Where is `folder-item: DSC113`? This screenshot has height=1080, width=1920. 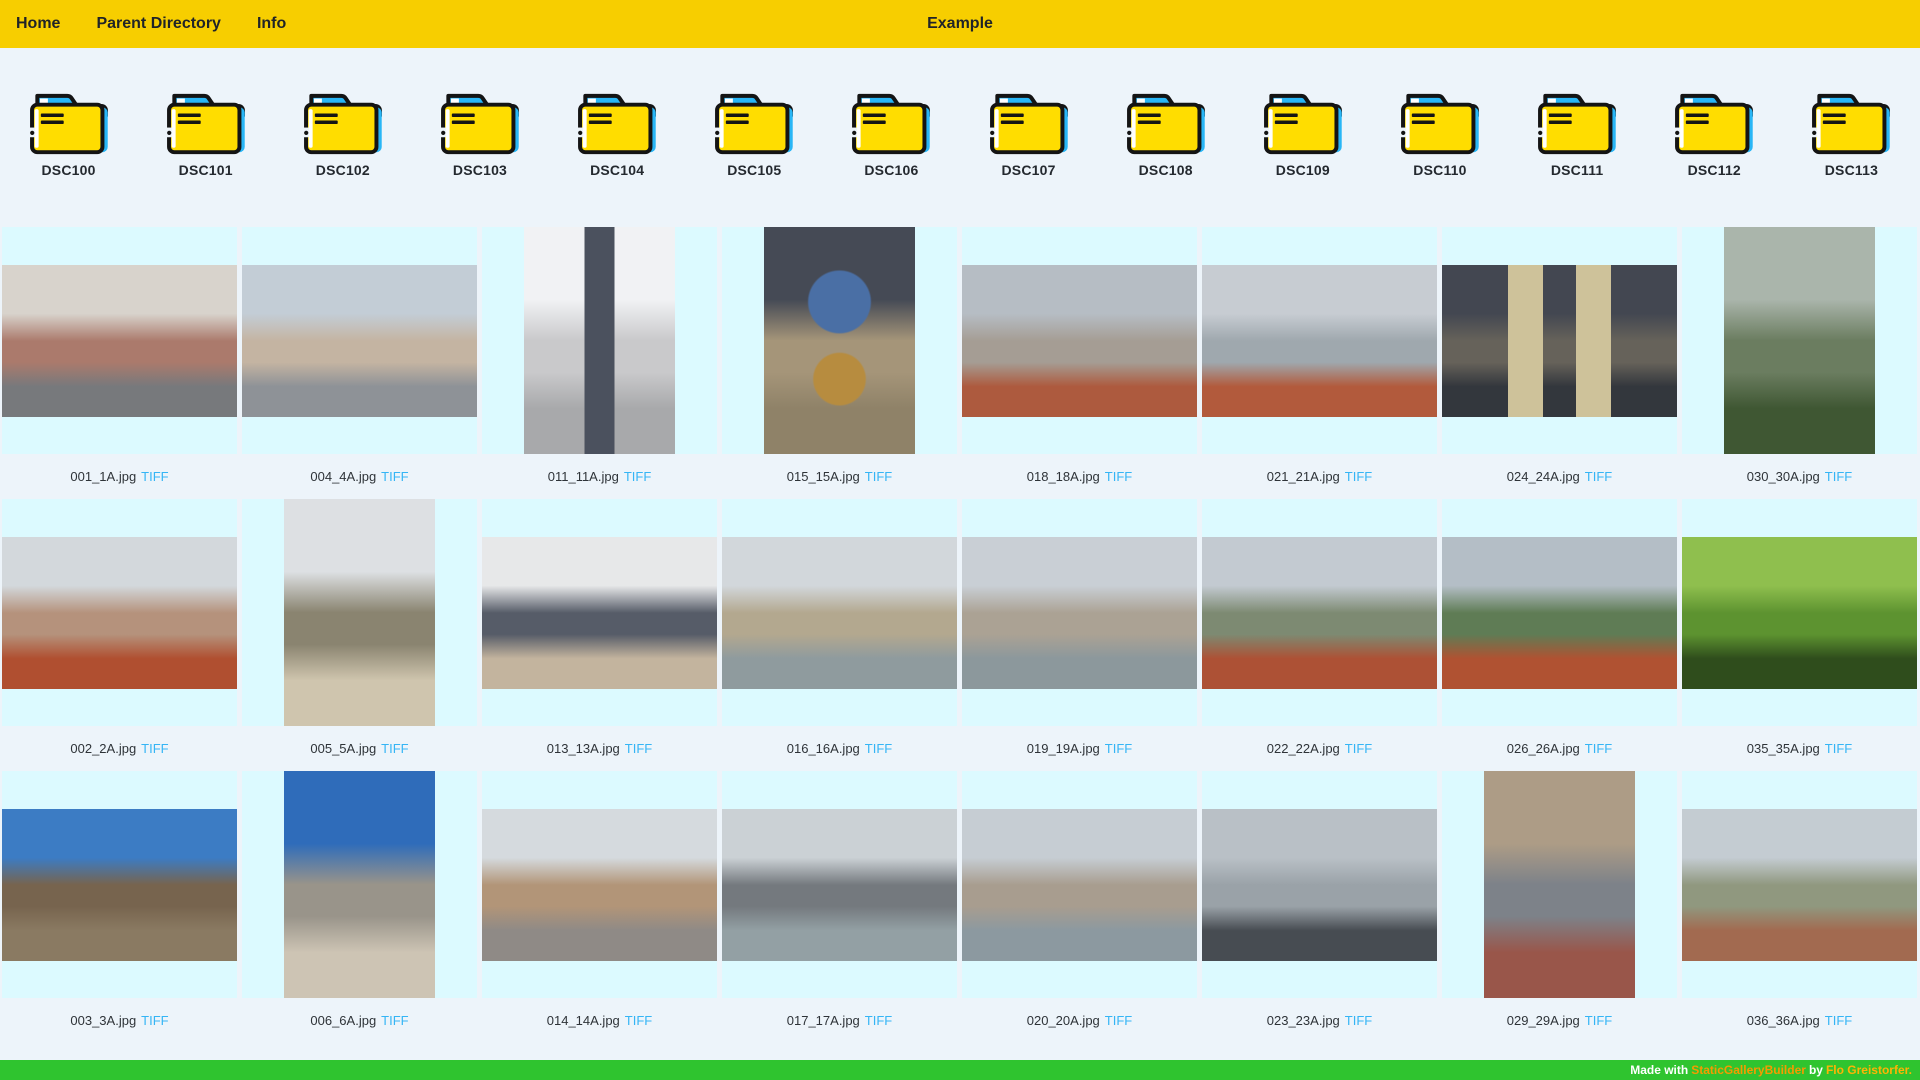 folder-item: DSC113 is located at coordinates (1851, 121).